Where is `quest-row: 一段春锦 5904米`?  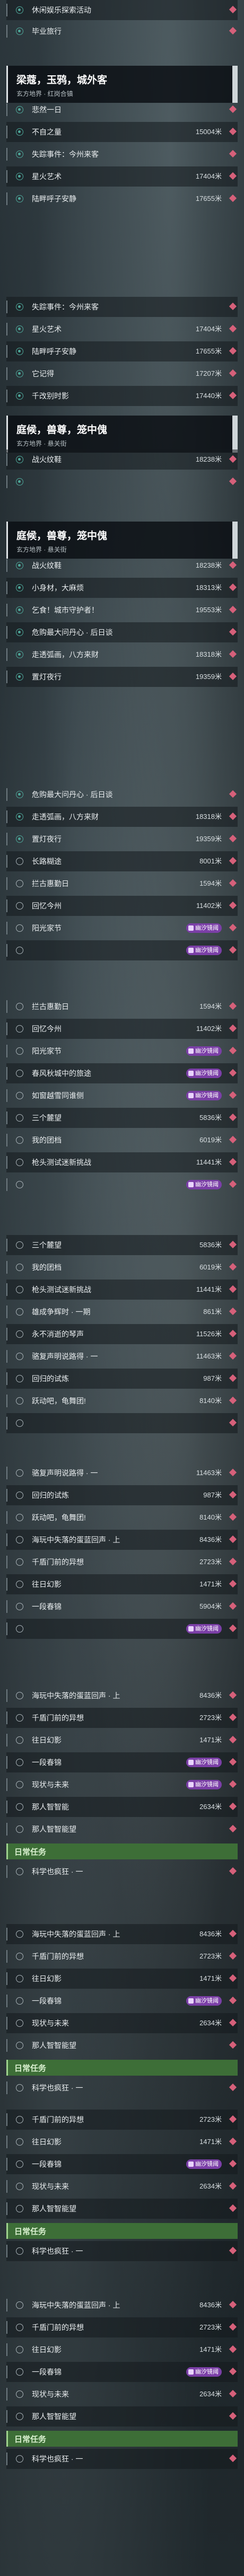 quest-row: 一段春锦 5904米 is located at coordinates (122, 1606).